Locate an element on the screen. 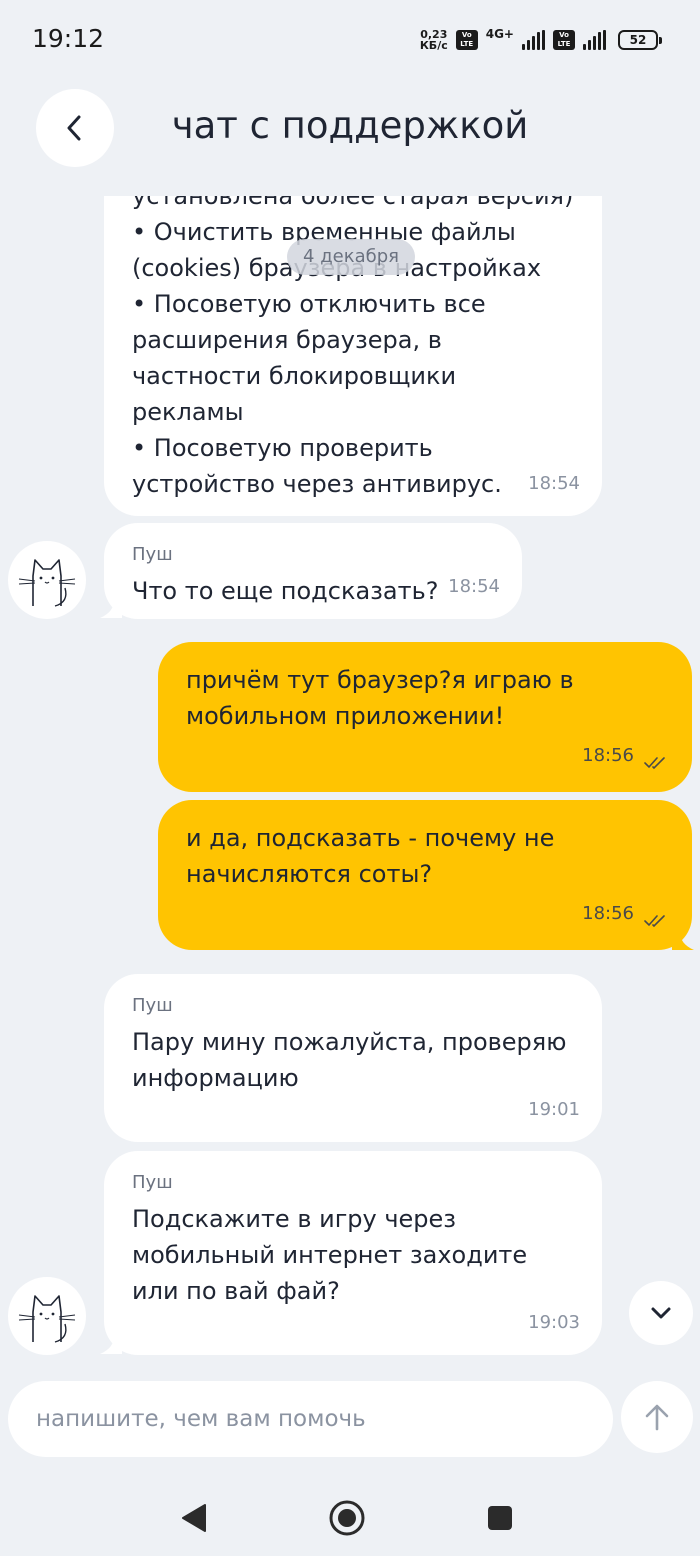  message-time: 19:01 is located at coordinates (554, 1109).